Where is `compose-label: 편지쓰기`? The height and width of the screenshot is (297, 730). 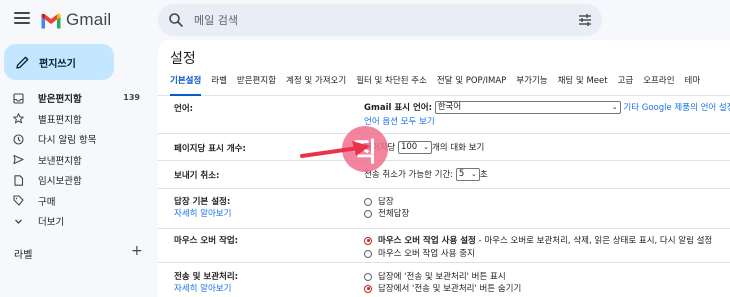
compose-label: 편지쓰기 is located at coordinates (57, 64).